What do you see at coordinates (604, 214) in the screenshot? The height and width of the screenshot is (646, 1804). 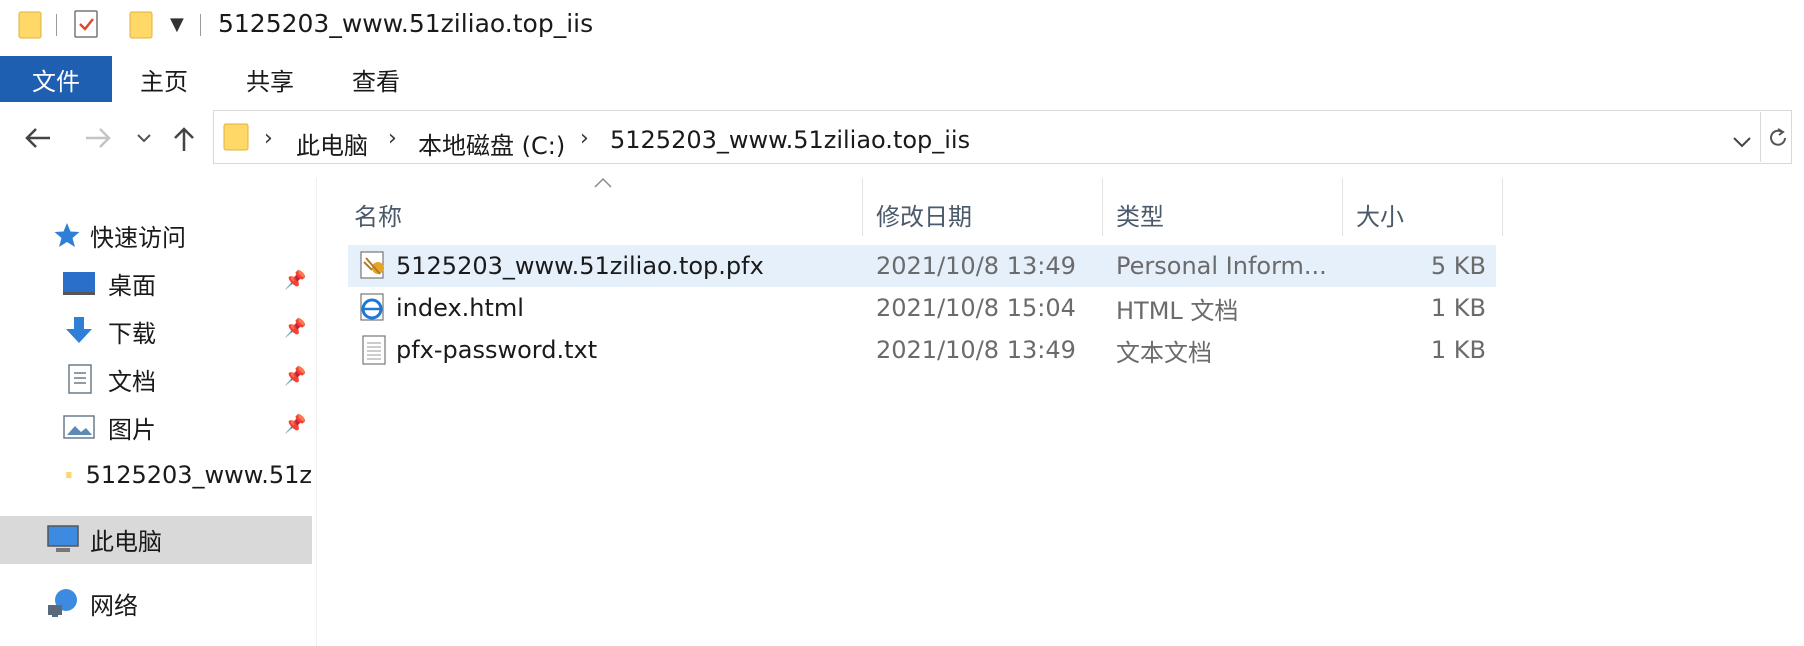 I see `column-header-name: 名称` at bounding box center [604, 214].